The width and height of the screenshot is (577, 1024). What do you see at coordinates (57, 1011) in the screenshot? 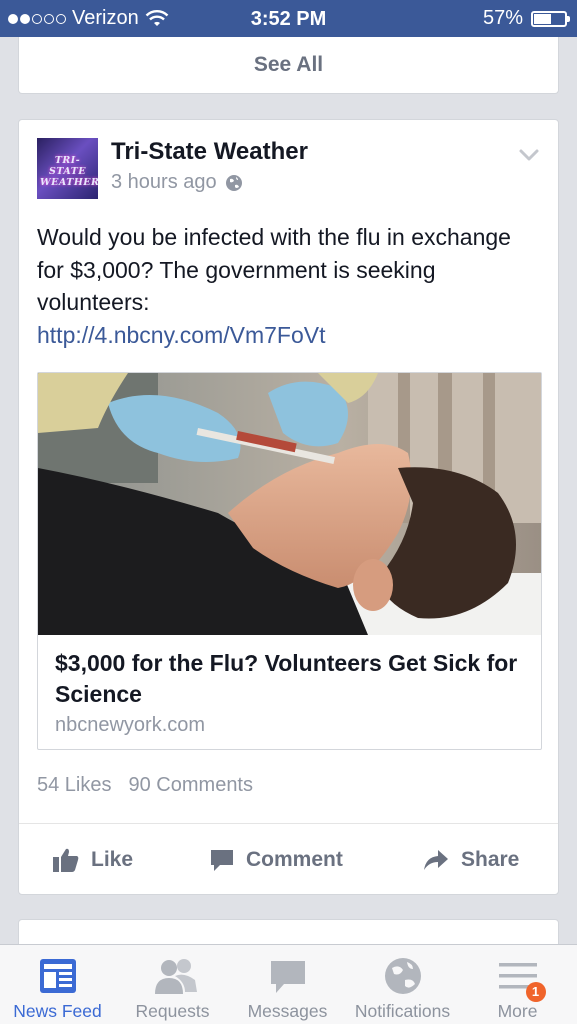
I see `tab-label-news-feed: News Feed` at bounding box center [57, 1011].